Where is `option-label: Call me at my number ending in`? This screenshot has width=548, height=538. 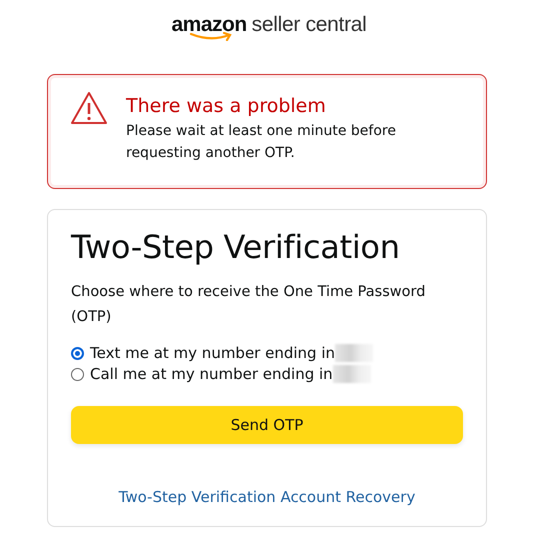
option-label: Call me at my number ending in is located at coordinates (211, 374).